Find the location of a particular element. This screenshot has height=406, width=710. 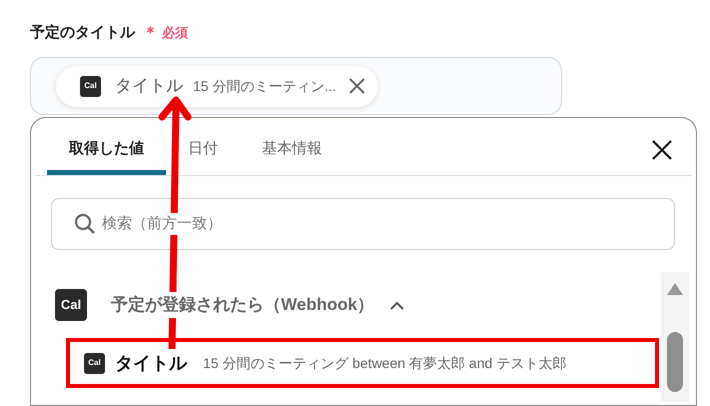

tab: 日付 is located at coordinates (203, 152).